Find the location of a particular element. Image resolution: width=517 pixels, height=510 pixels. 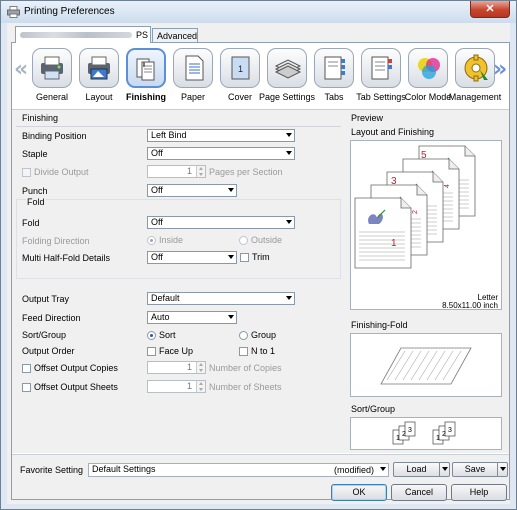

close-button: ✕ is located at coordinates (490, 9).